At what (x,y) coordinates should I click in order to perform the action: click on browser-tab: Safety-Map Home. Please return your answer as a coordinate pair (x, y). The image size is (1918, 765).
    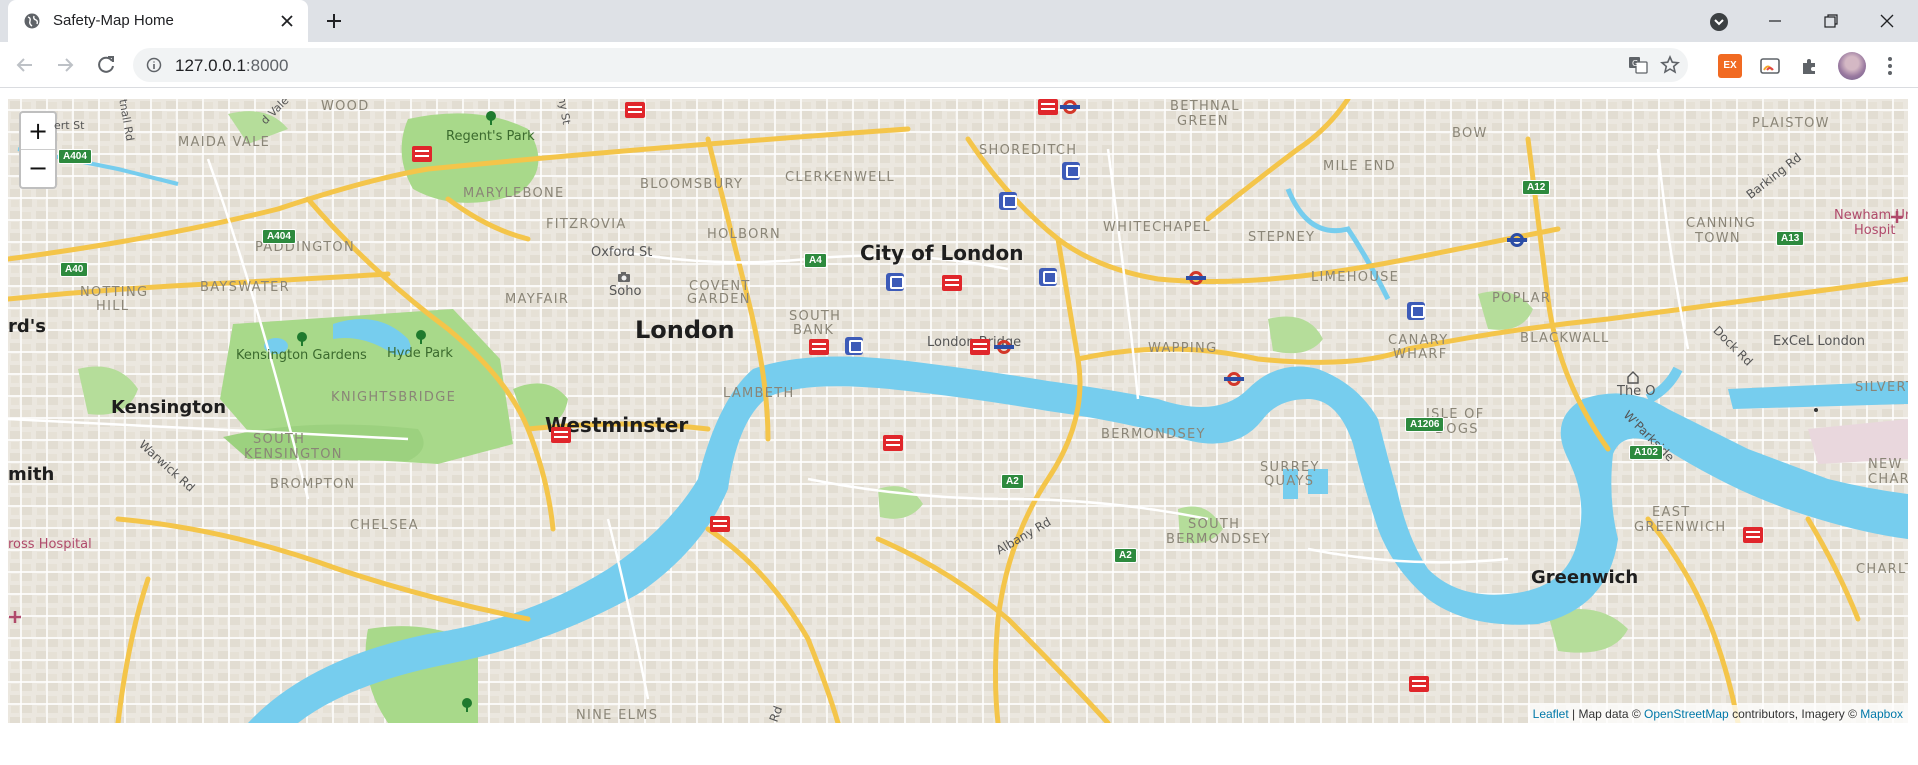
    Looking at the image, I should click on (158, 21).